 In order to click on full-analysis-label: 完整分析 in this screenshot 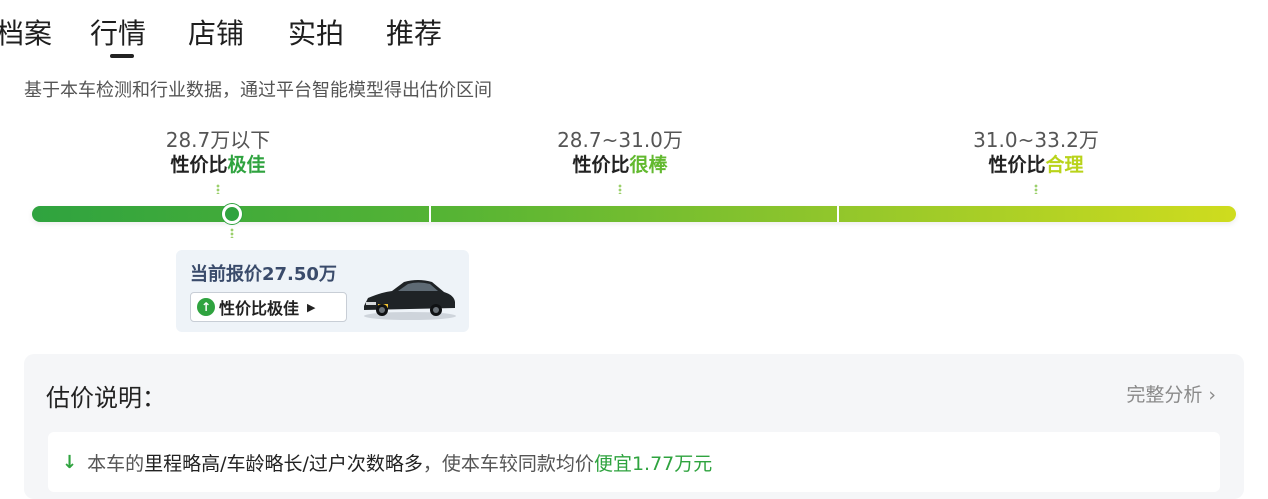, I will do `click(1164, 395)`.